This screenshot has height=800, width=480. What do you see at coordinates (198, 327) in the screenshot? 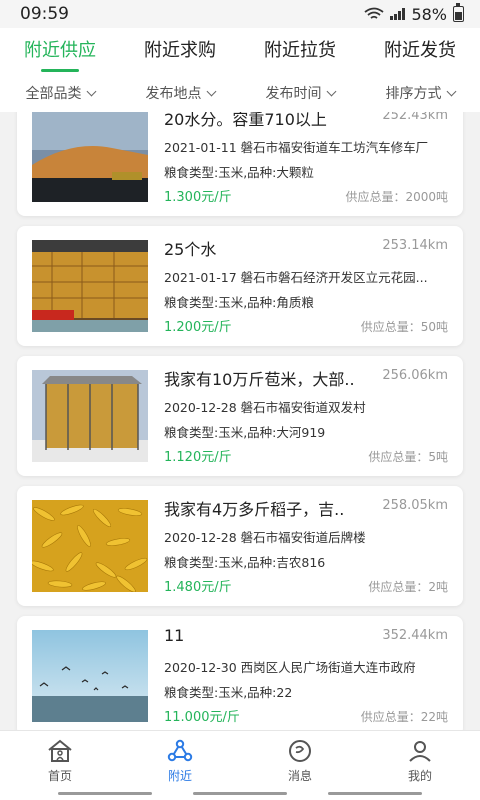
I see `listing-price: 1.200元/斤` at bounding box center [198, 327].